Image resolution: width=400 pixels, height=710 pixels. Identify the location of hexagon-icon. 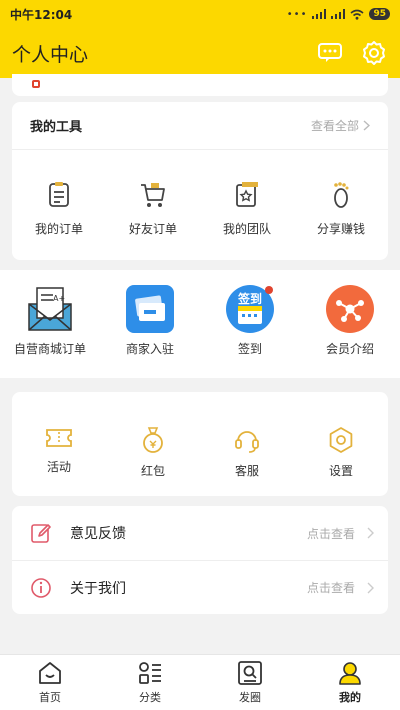
(341, 440).